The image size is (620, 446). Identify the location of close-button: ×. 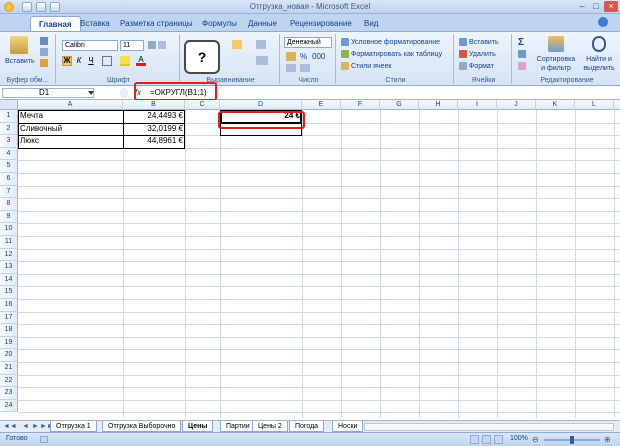
(611, 6).